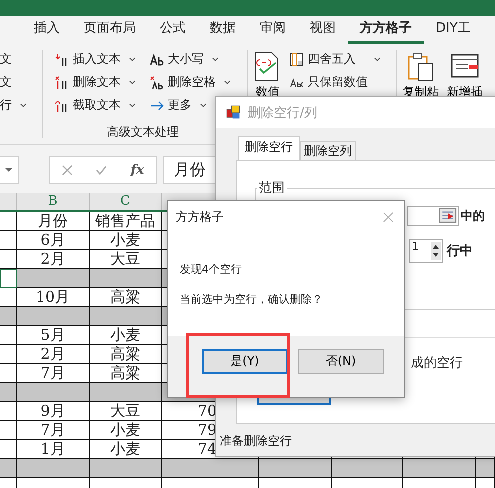 This screenshot has width=495, height=488. What do you see at coordinates (433, 216) in the screenshot?
I see `range-field` at bounding box center [433, 216].